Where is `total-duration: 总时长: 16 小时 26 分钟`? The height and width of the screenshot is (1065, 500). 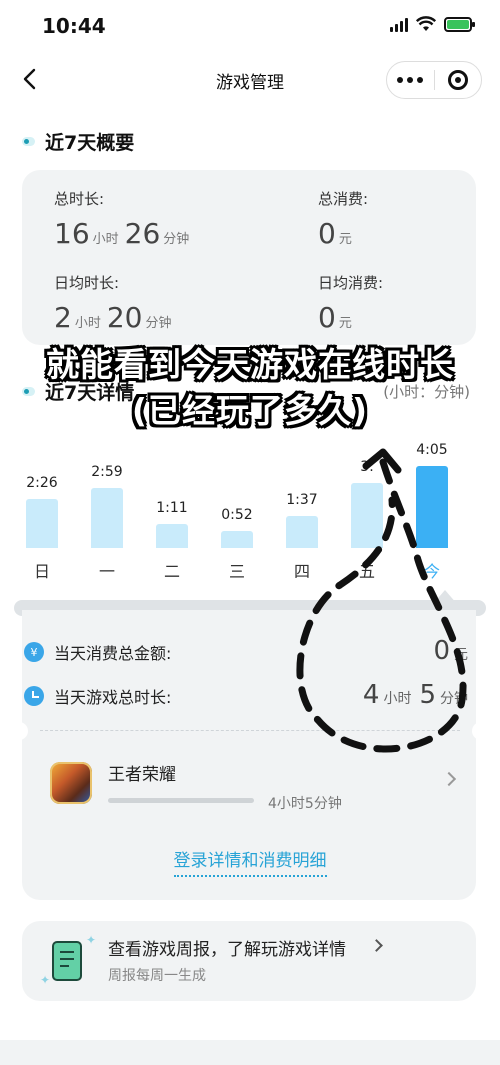 total-duration: 总时长: 16 小时 26 分钟 is located at coordinates (122, 220).